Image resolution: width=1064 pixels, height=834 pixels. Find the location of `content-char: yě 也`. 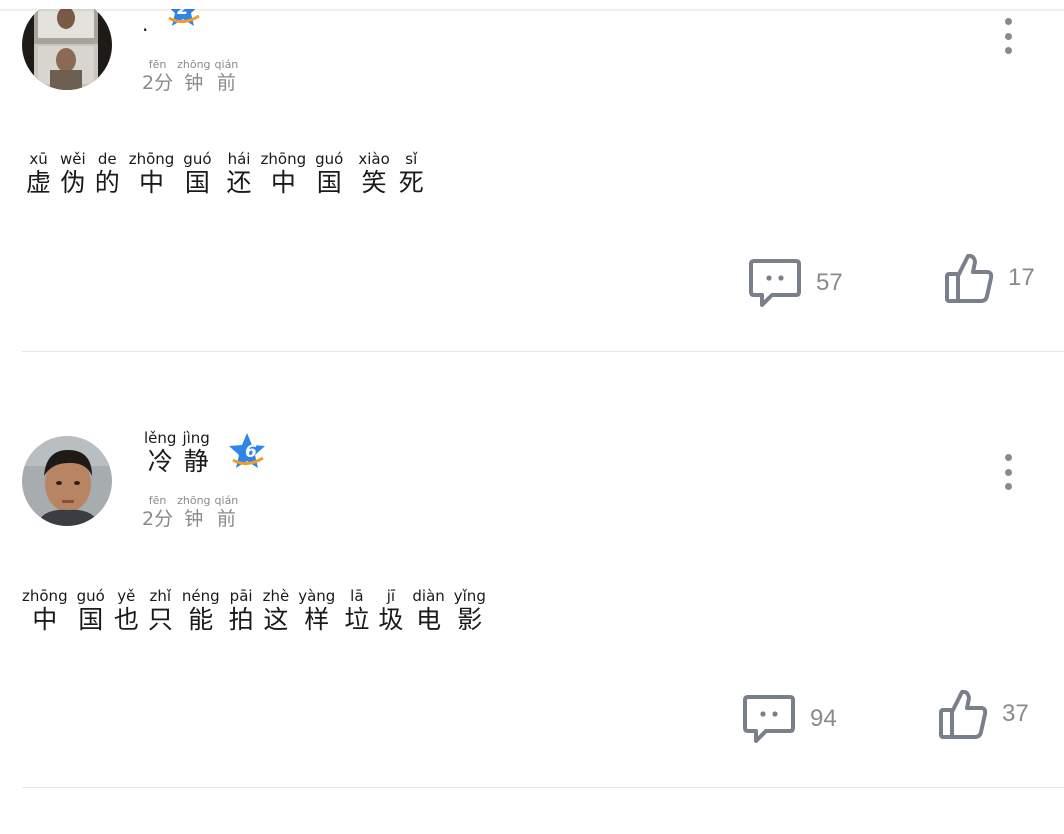

content-char: yě 也 is located at coordinates (126, 611).